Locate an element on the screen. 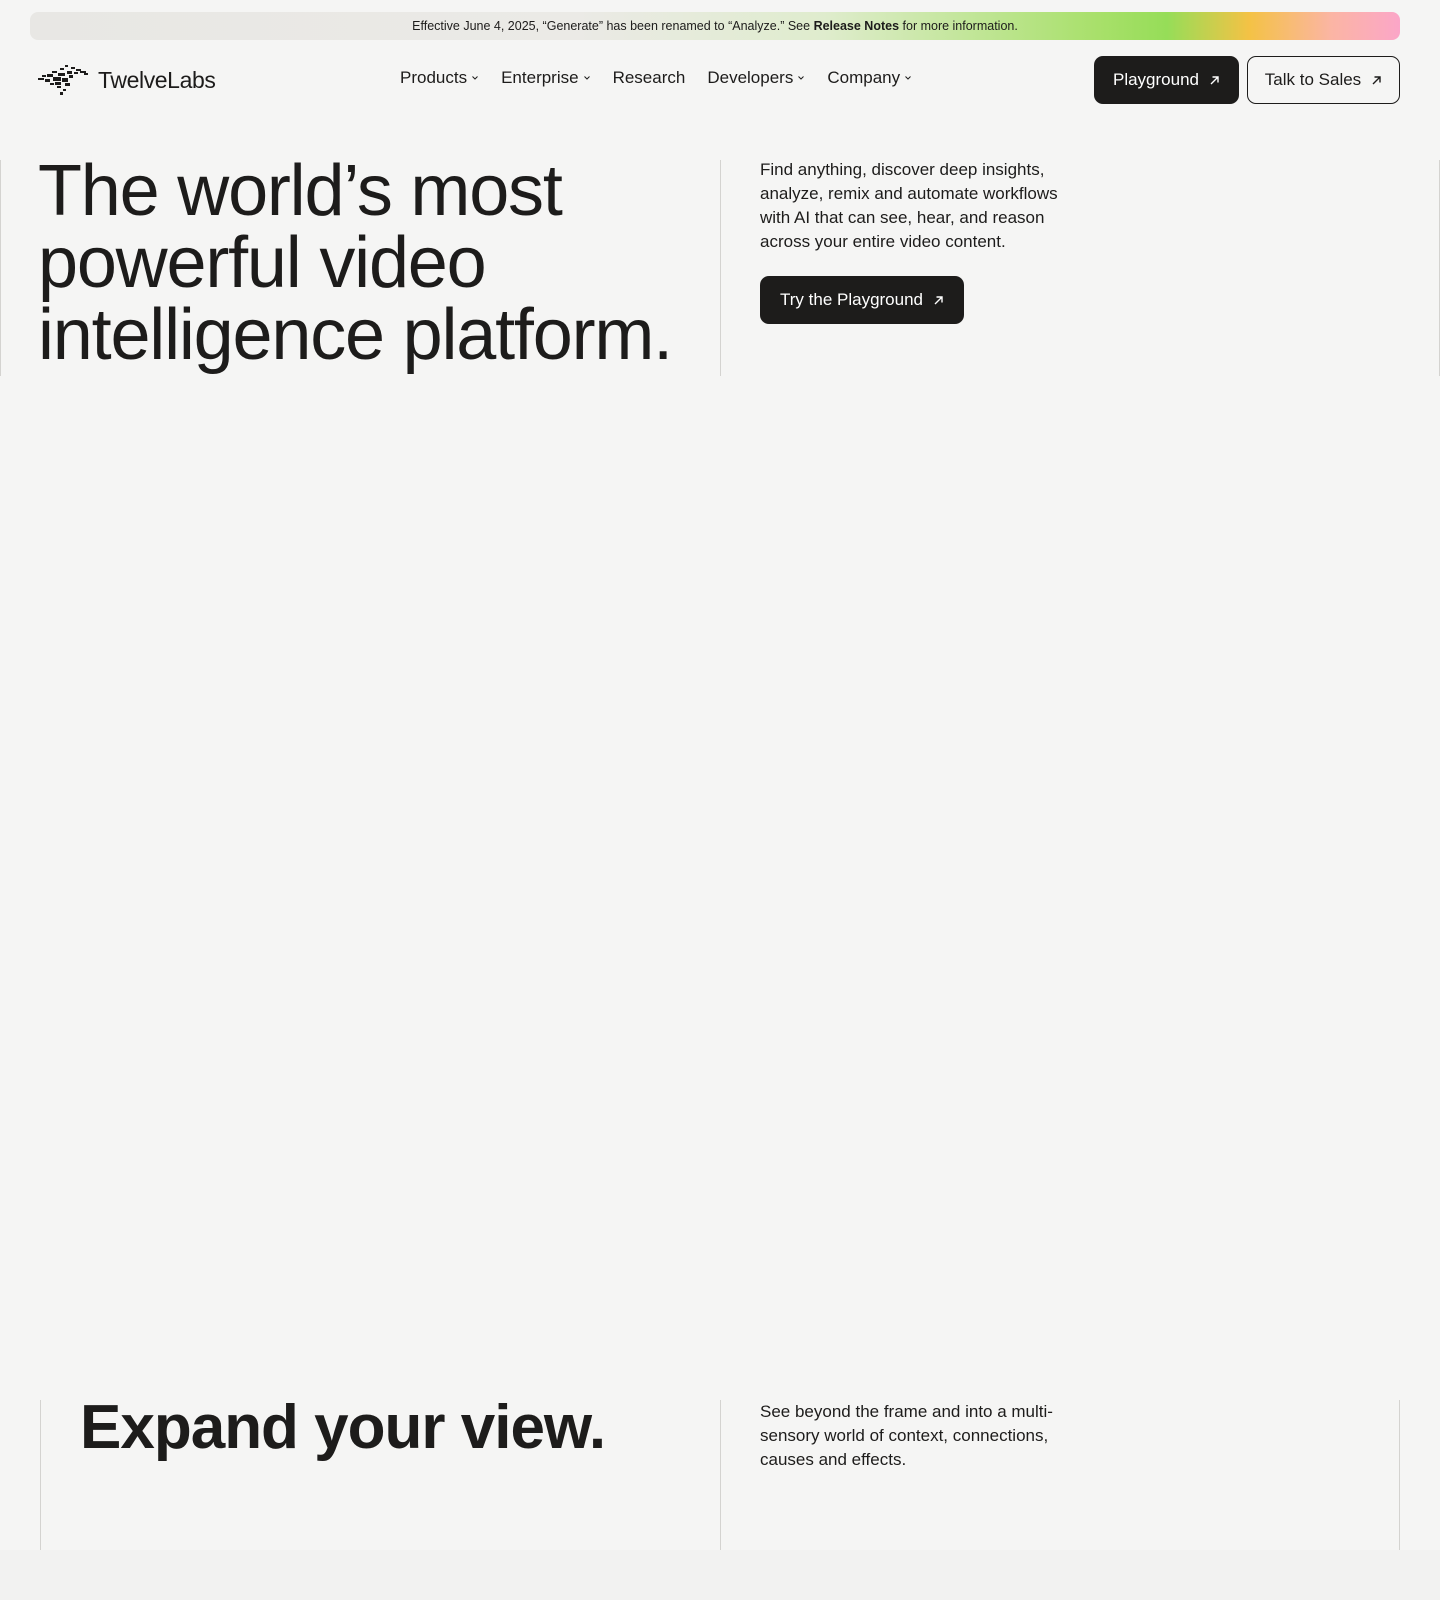 This screenshot has width=1440, height=1600. twelvelabs-logo-icon is located at coordinates (63, 80).